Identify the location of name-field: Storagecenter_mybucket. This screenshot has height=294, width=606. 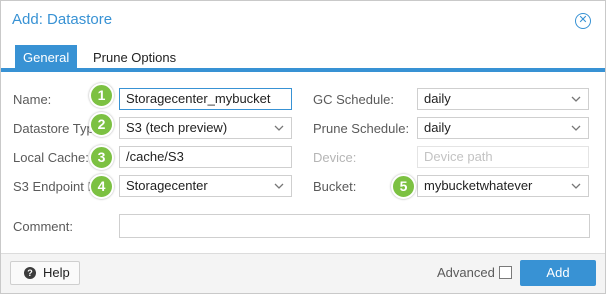
(205, 99).